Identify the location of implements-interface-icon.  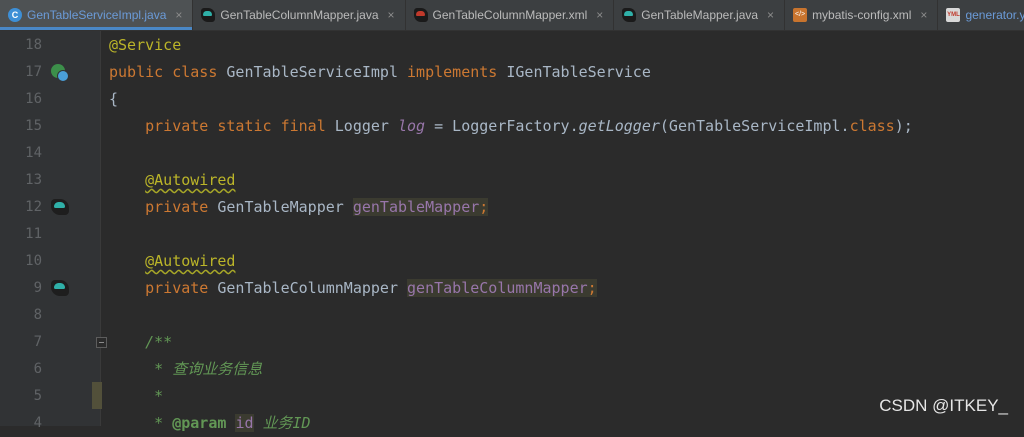
(60, 73).